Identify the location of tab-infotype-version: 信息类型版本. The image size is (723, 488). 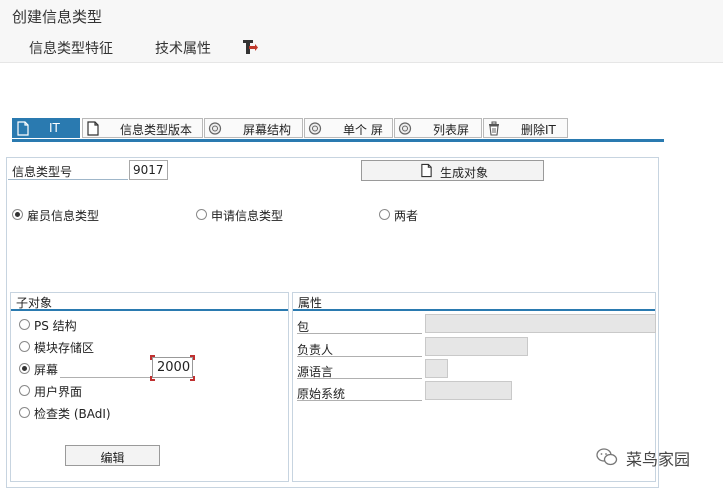
(142, 128).